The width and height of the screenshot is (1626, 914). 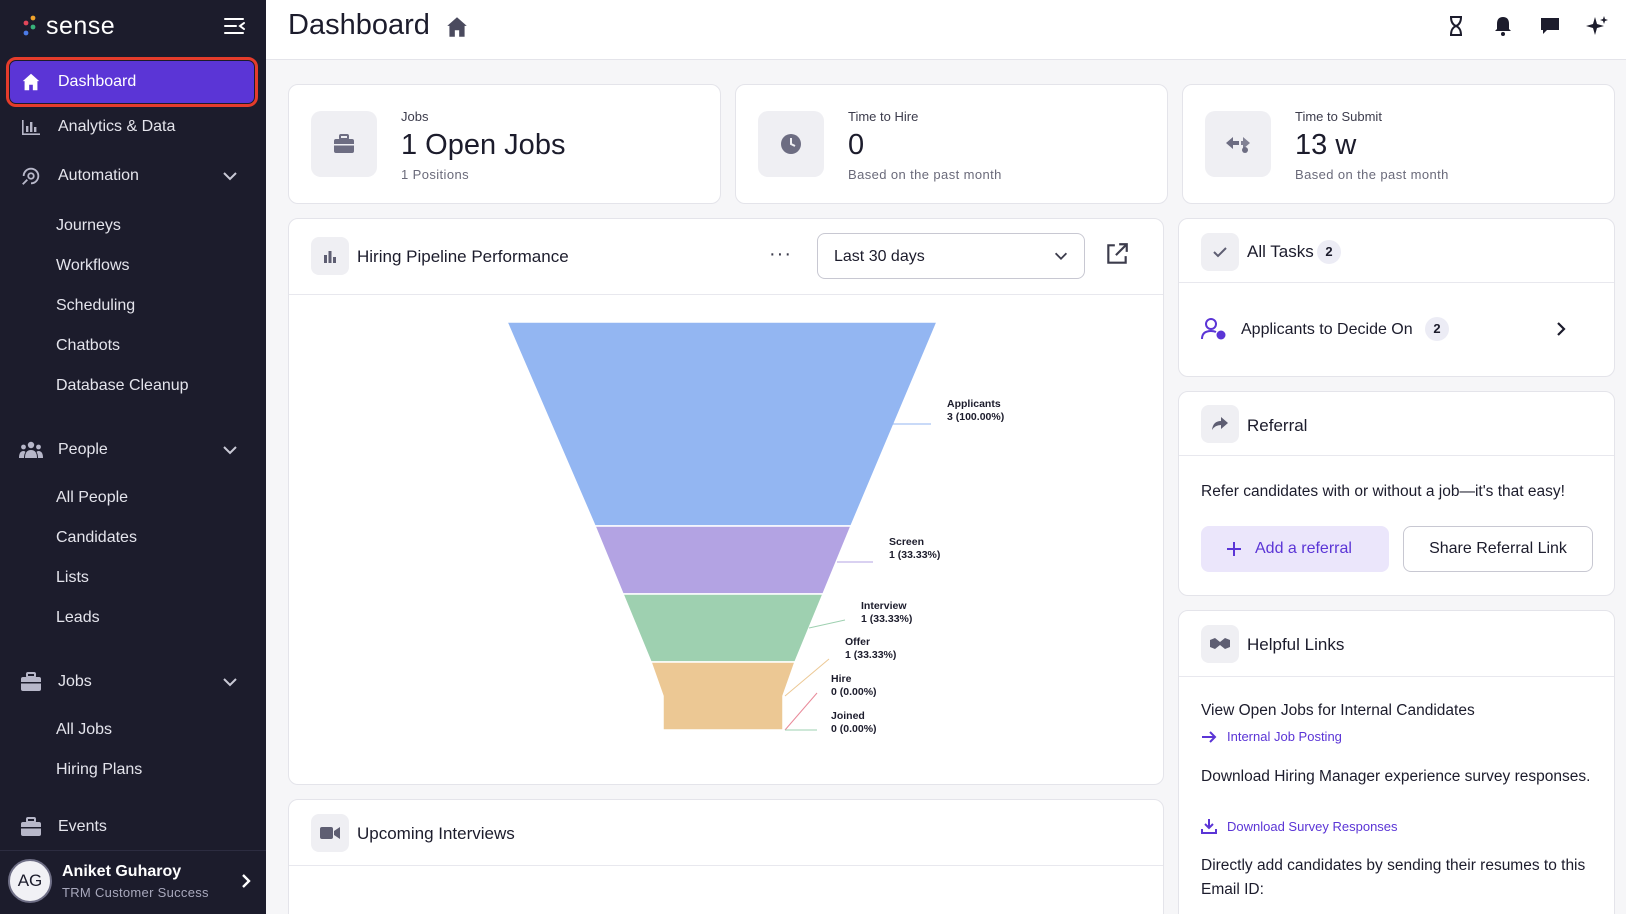 I want to click on user-profile: AG Aniket Guharoy TRM Customer Success, so click(x=133, y=882).